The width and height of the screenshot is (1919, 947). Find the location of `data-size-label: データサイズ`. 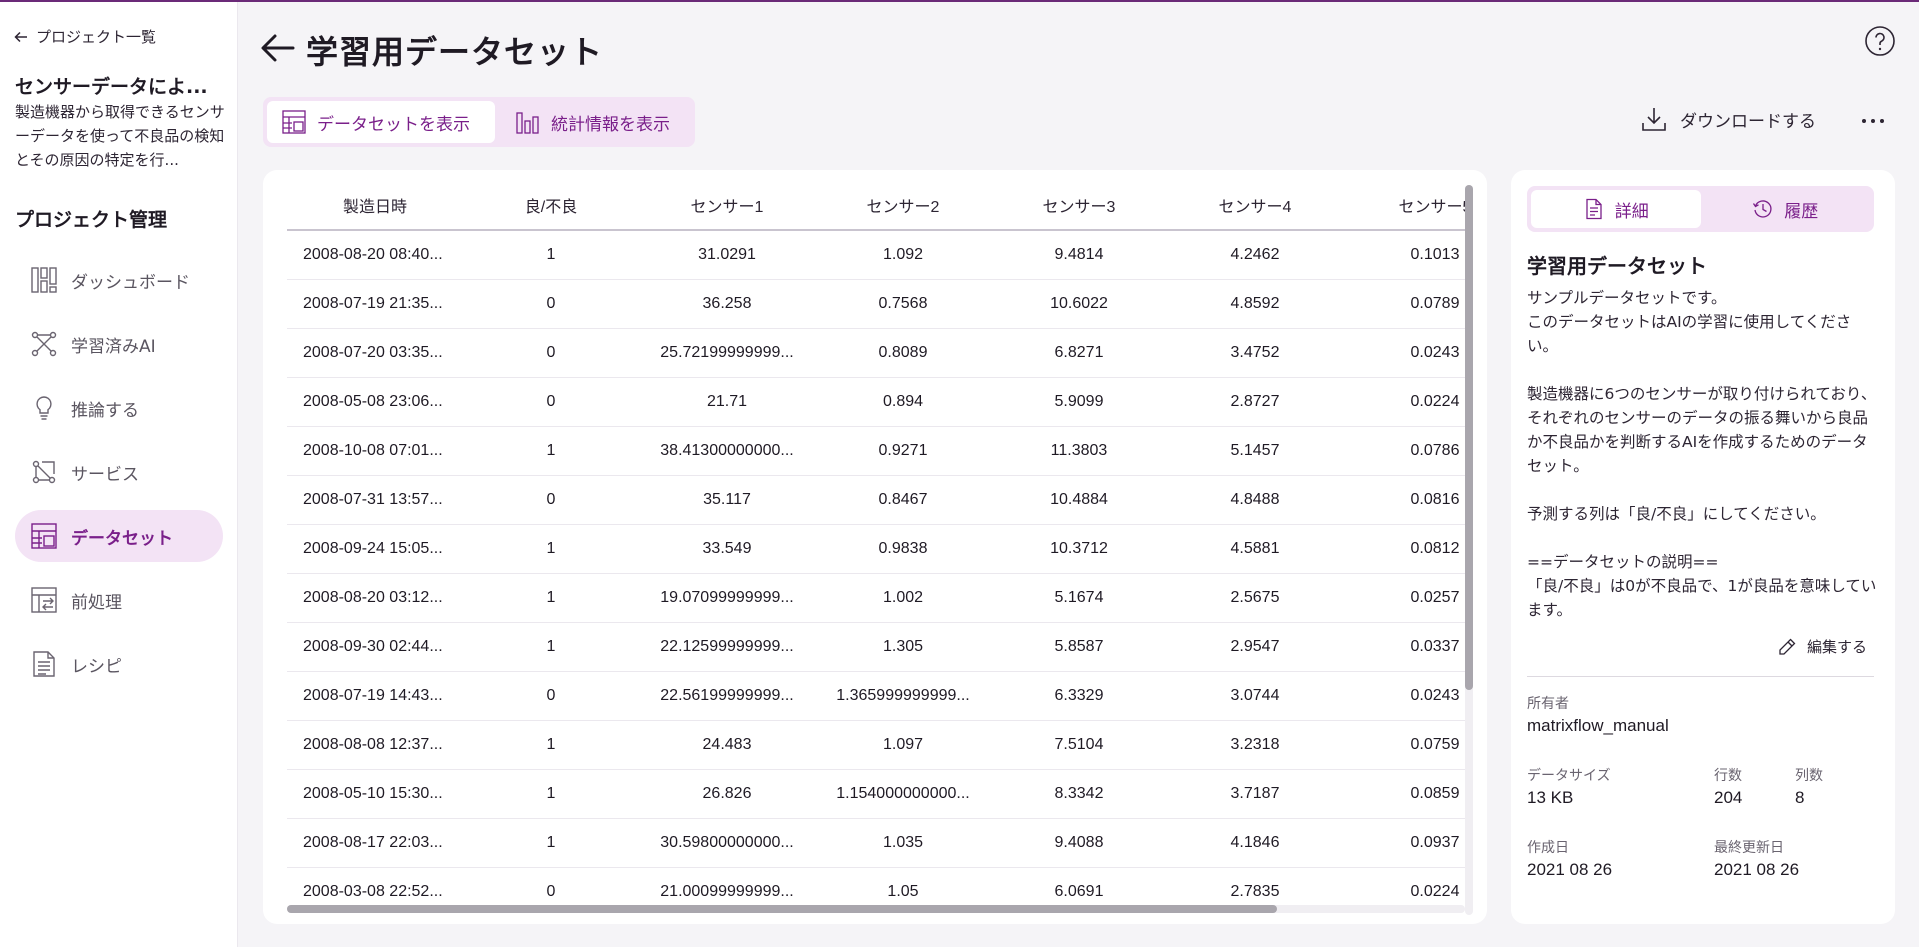

data-size-label: データサイズ is located at coordinates (1569, 776).